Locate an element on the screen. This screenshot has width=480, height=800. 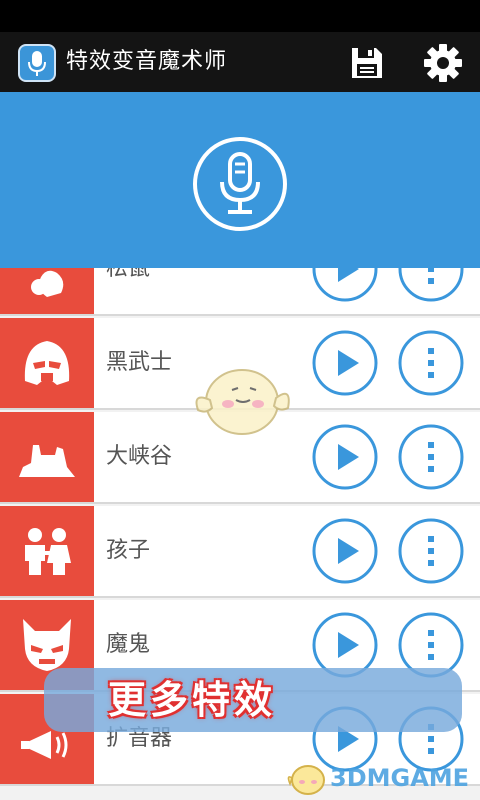
canyon-icon is located at coordinates (47, 461).